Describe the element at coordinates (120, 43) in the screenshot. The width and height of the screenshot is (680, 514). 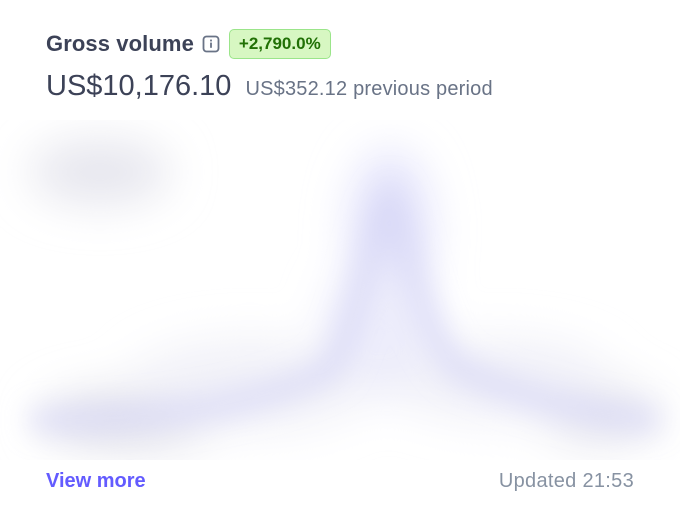
I see `card-title: Gross volume` at that location.